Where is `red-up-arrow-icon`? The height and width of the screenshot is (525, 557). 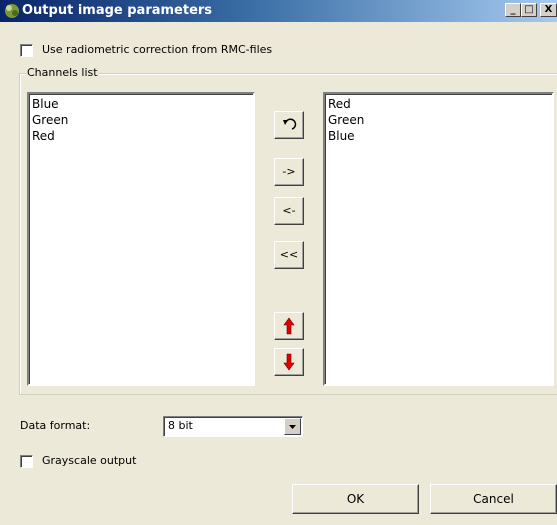 red-up-arrow-icon is located at coordinates (289, 326).